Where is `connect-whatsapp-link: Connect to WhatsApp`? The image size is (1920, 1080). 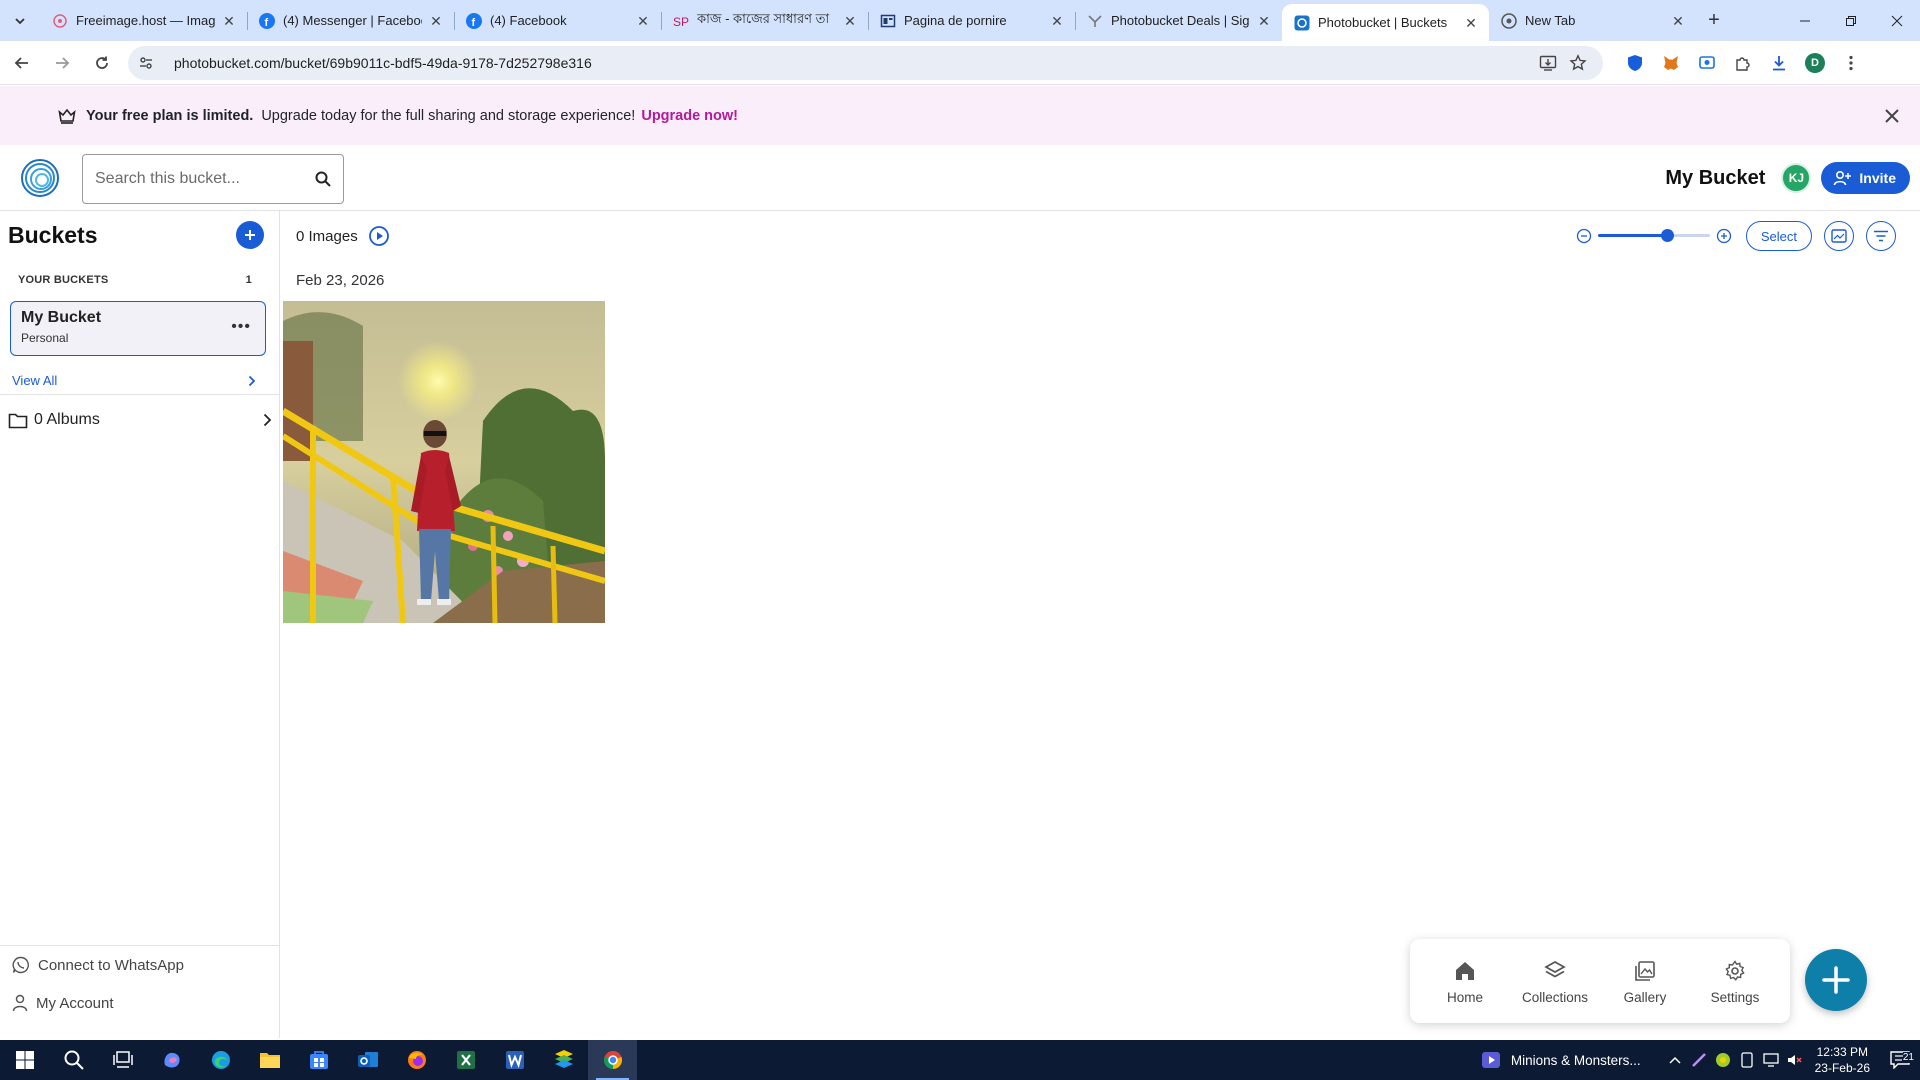
connect-whatsapp-link: Connect to WhatsApp is located at coordinates (98, 965).